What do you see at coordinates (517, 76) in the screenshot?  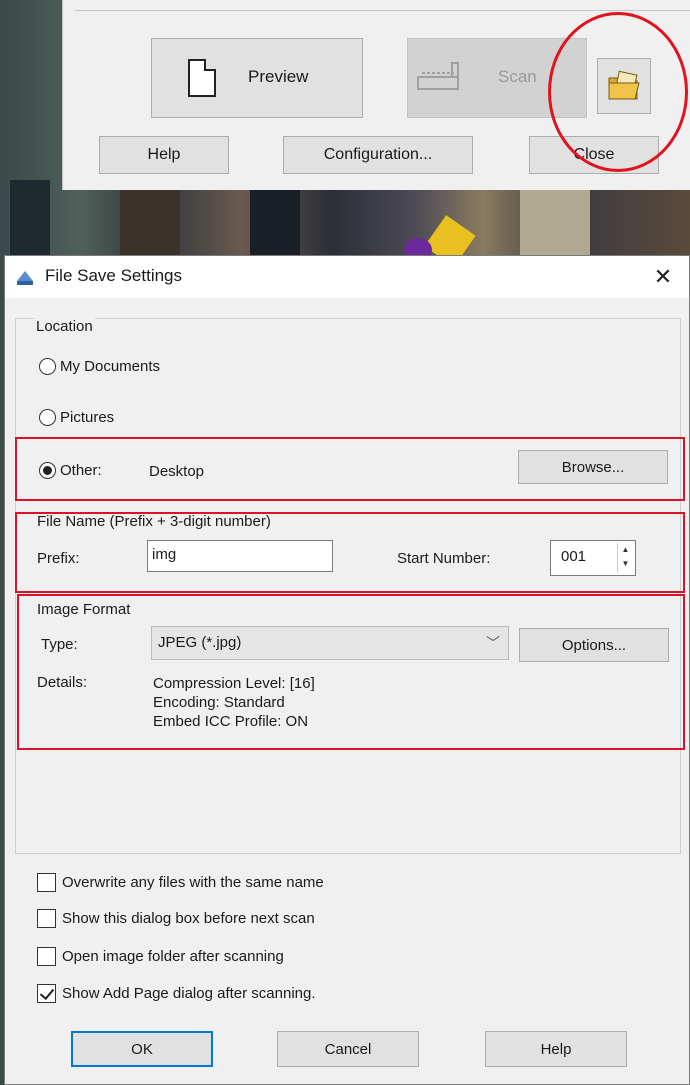 I see `scan-label: Scan` at bounding box center [517, 76].